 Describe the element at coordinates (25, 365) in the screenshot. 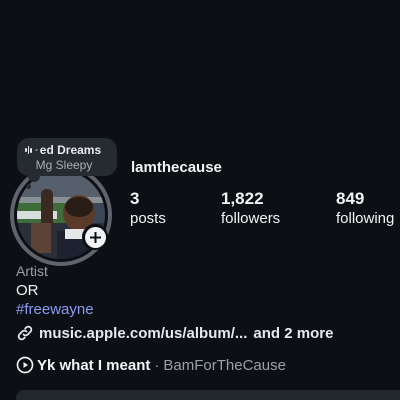

I see `play-circle-icon` at that location.